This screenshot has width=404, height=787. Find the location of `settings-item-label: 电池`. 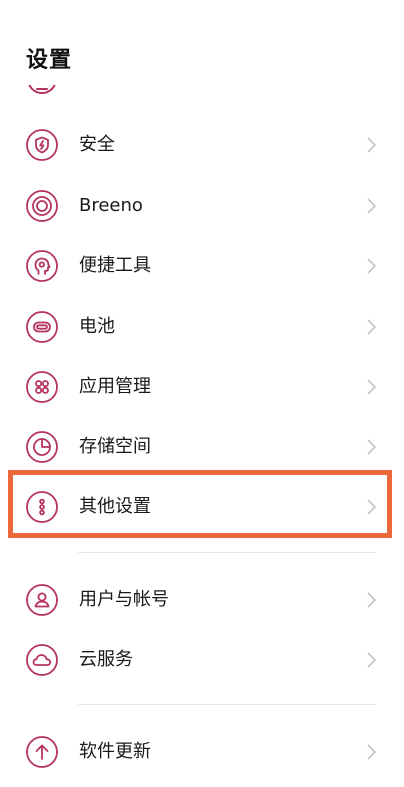

settings-item-label: 电池 is located at coordinates (97, 326).